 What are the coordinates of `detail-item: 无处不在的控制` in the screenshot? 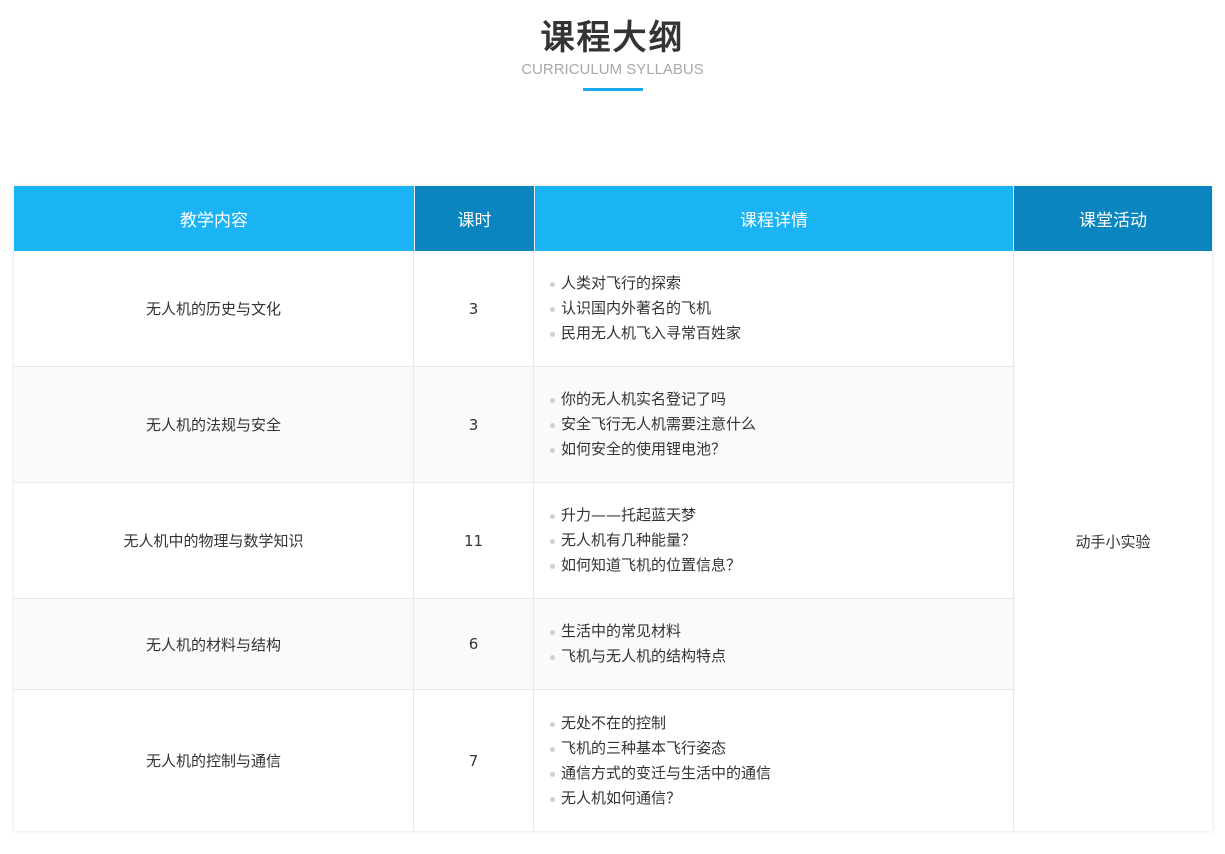 It's located at (660, 723).